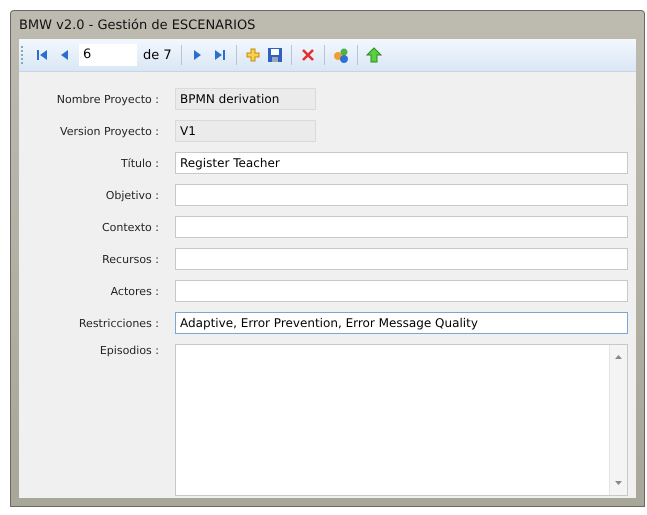 The width and height of the screenshot is (647, 515). What do you see at coordinates (118, 323) in the screenshot?
I see `field-label: Restricciones :` at bounding box center [118, 323].